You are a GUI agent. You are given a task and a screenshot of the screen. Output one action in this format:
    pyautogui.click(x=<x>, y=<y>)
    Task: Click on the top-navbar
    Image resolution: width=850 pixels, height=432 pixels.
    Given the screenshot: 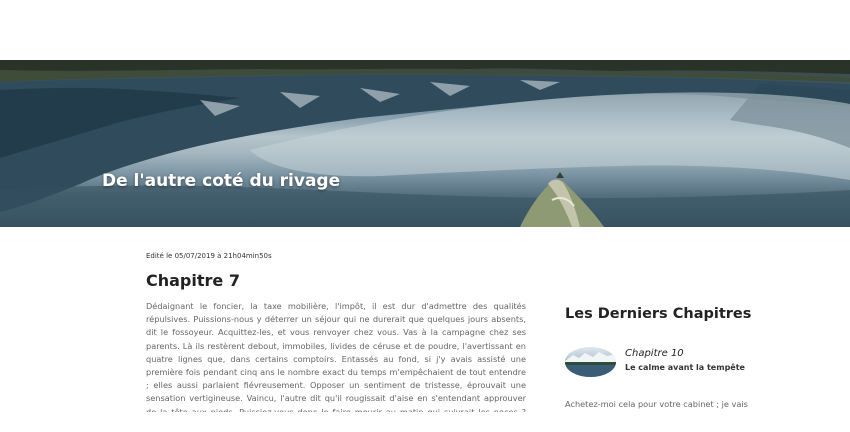 What is the action you would take?
    pyautogui.click(x=425, y=30)
    